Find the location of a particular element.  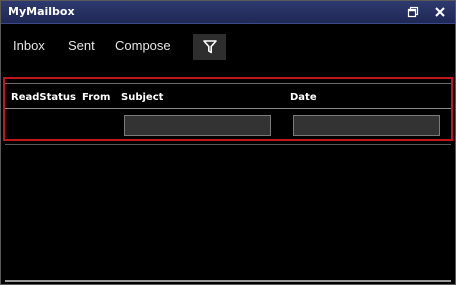

window-title: MyMailbox is located at coordinates (41, 11).